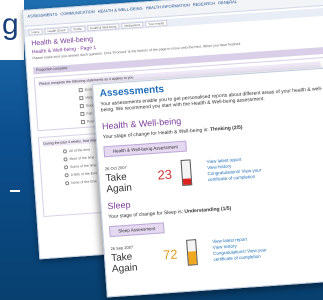  What do you see at coordinates (136, 230) in the screenshot?
I see `sleep-assessment-button: Sleep Assessment` at bounding box center [136, 230].